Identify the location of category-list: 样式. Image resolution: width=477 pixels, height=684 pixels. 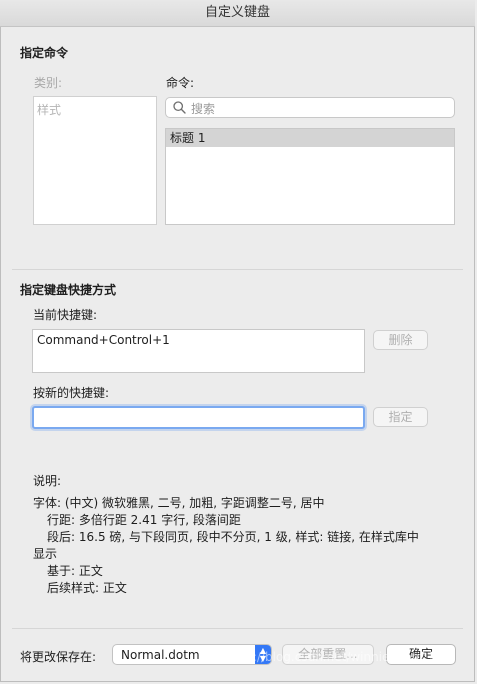
(95, 160).